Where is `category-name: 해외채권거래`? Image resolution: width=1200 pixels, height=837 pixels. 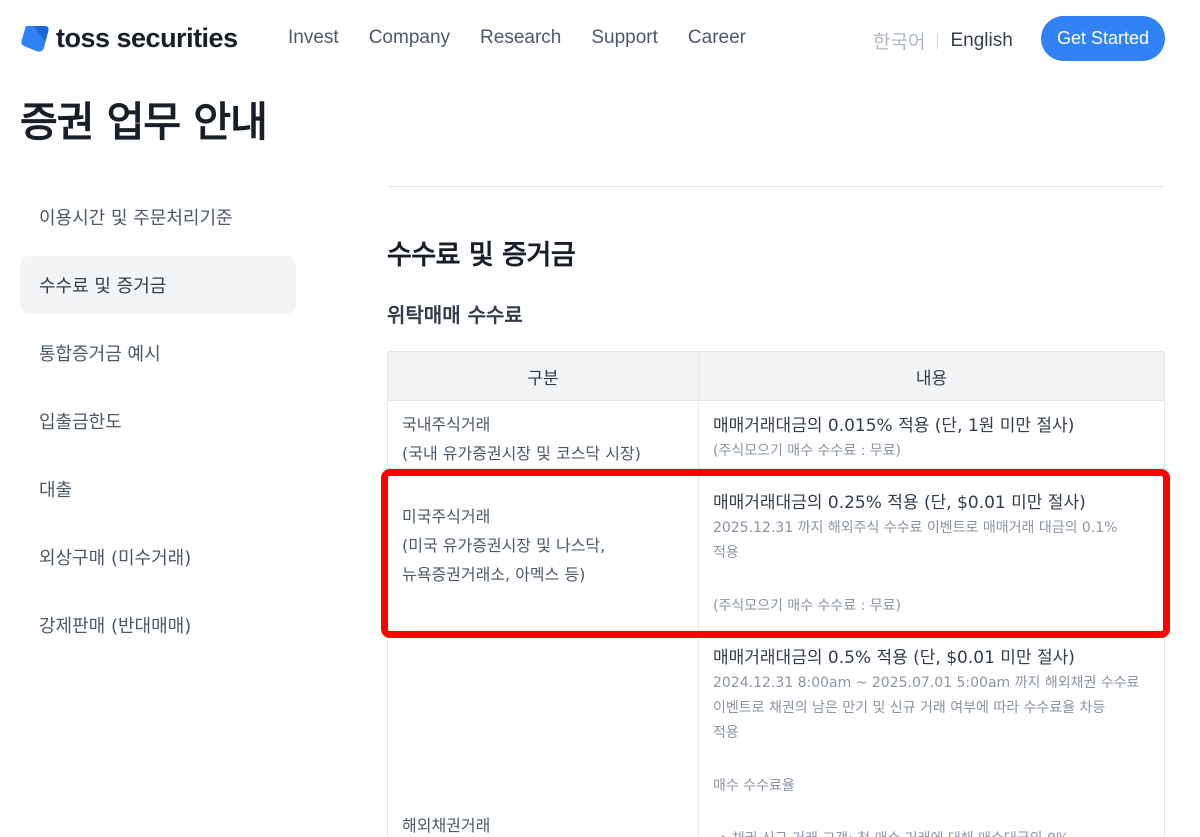 category-name: 해외채권거래 is located at coordinates (446, 825).